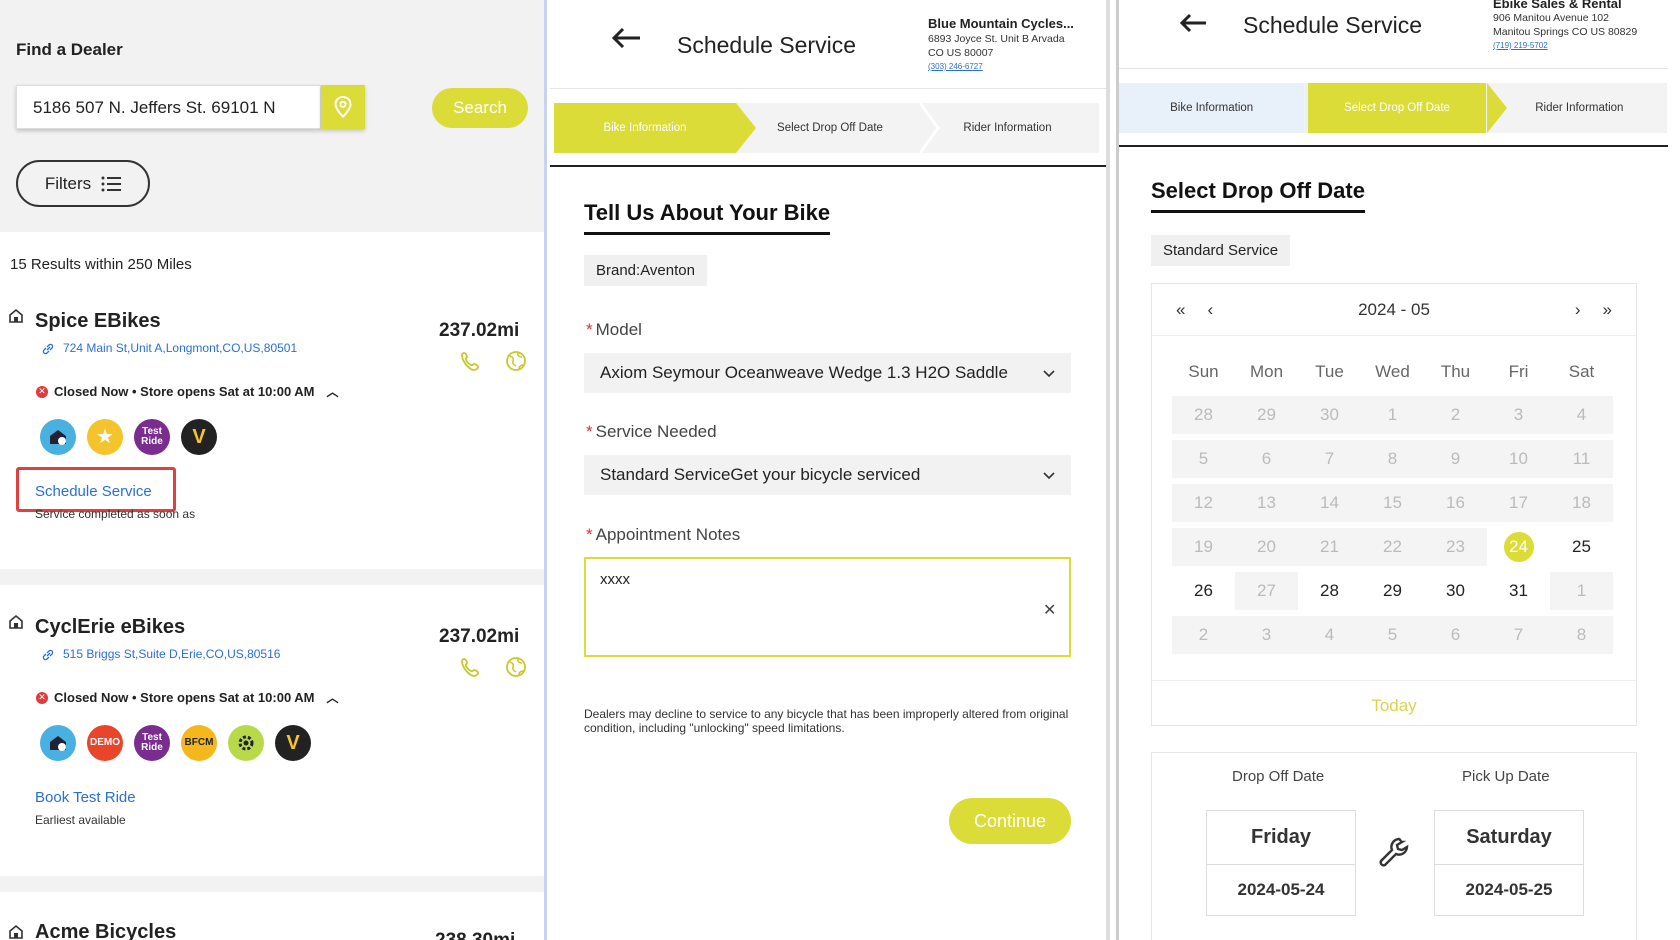 The height and width of the screenshot is (940, 1680). I want to click on schedule-service-link: Schedule Service, so click(93, 491).